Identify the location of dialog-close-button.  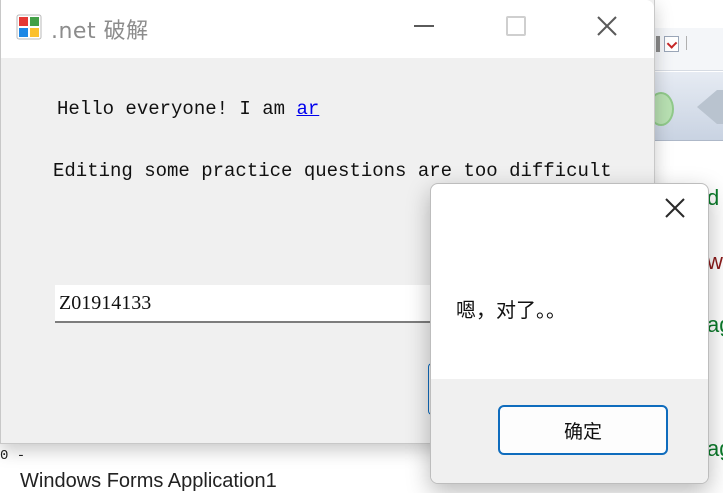
(675, 208).